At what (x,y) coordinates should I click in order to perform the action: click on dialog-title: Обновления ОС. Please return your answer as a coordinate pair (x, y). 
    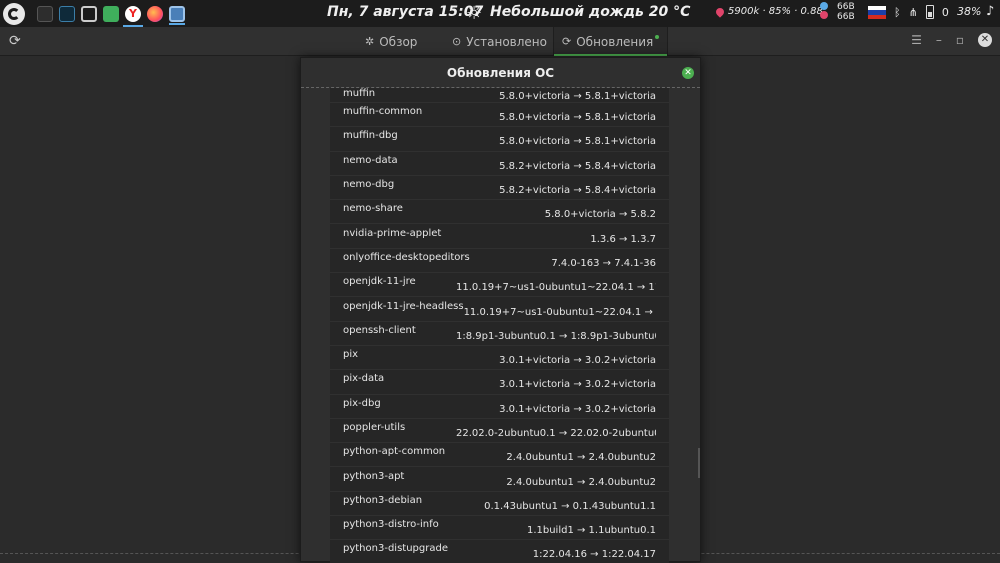
    Looking at the image, I should click on (500, 73).